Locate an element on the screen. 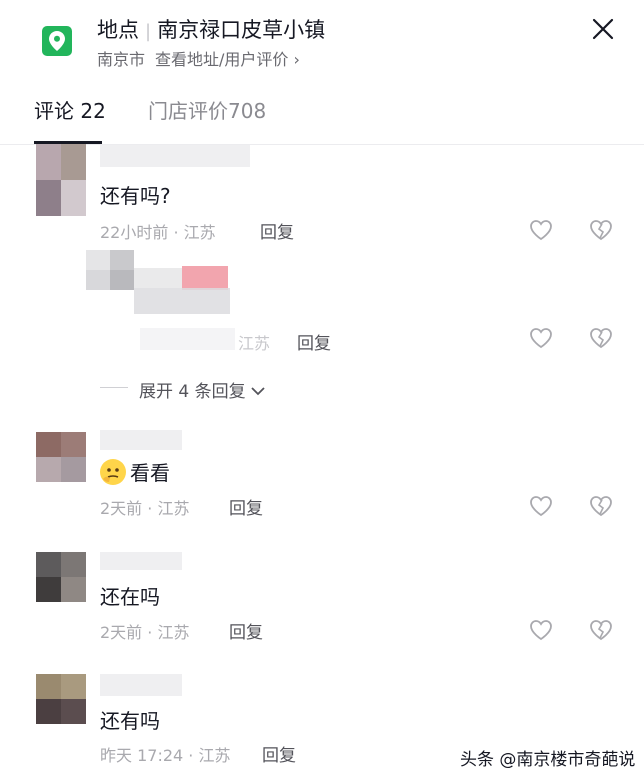 The width and height of the screenshot is (644, 780). place-name: 南京禄口皮草小镇 is located at coordinates (241, 30).